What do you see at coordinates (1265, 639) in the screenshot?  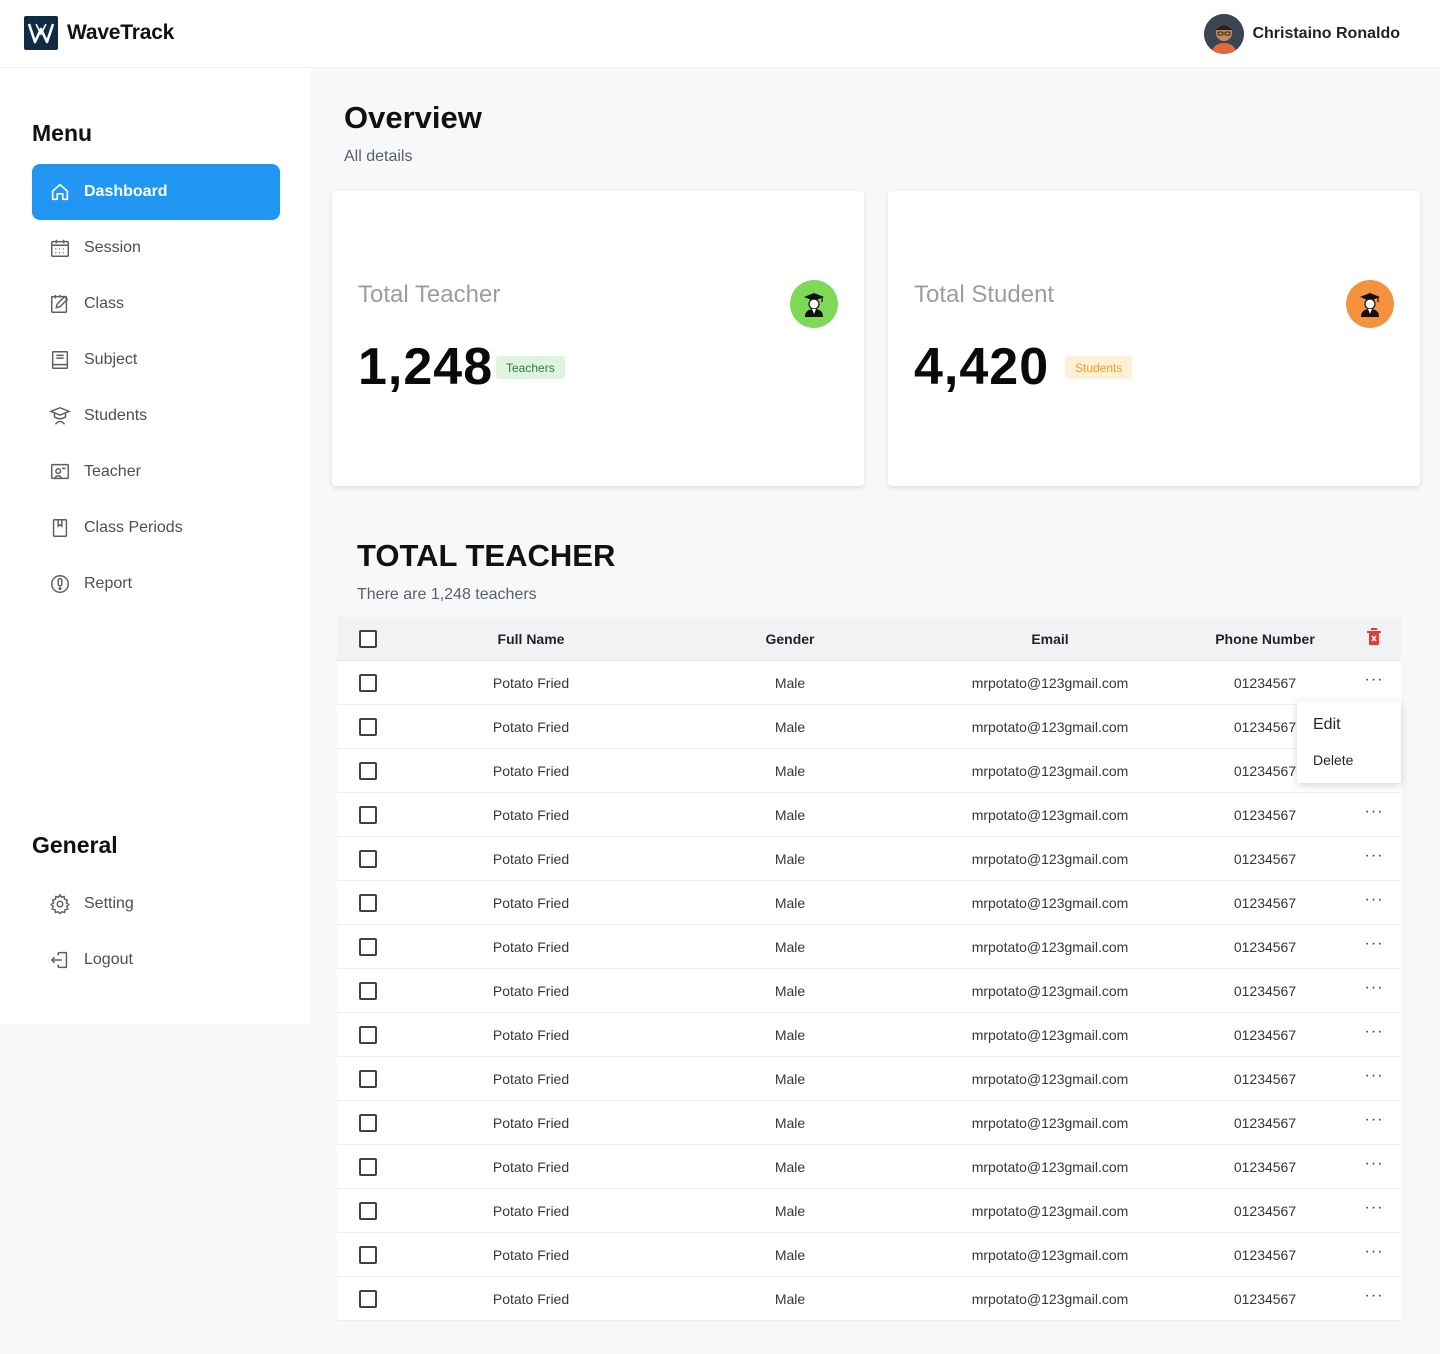 I see `column-header-phone: Phone Number` at bounding box center [1265, 639].